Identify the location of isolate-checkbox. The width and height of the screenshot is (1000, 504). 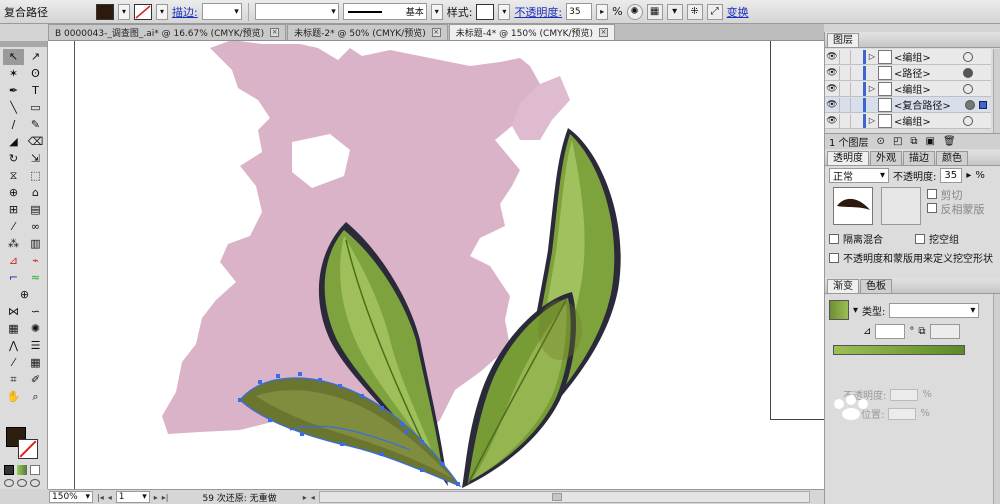
(834, 238).